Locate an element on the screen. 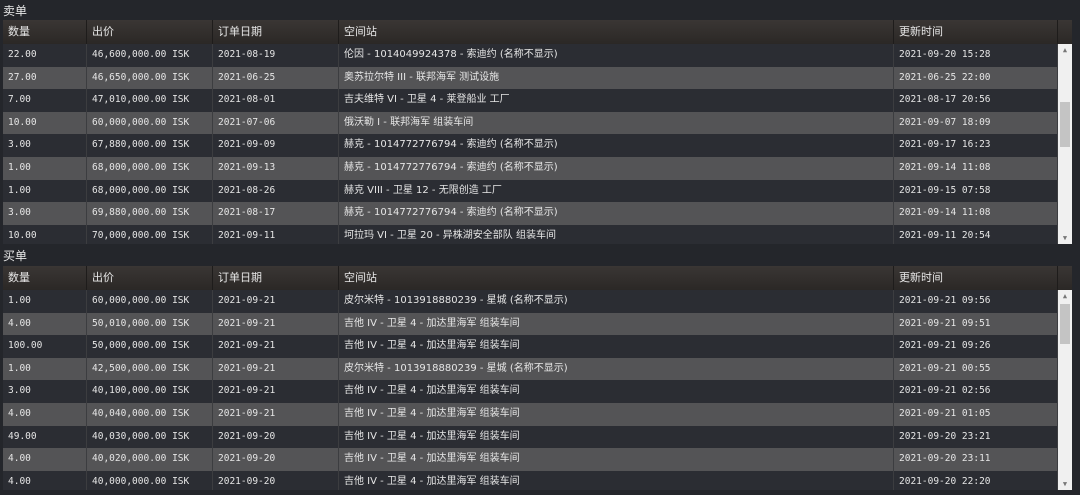 The image size is (1080, 495). updated-cell: 2021-06-25 22:00 is located at coordinates (976, 78).